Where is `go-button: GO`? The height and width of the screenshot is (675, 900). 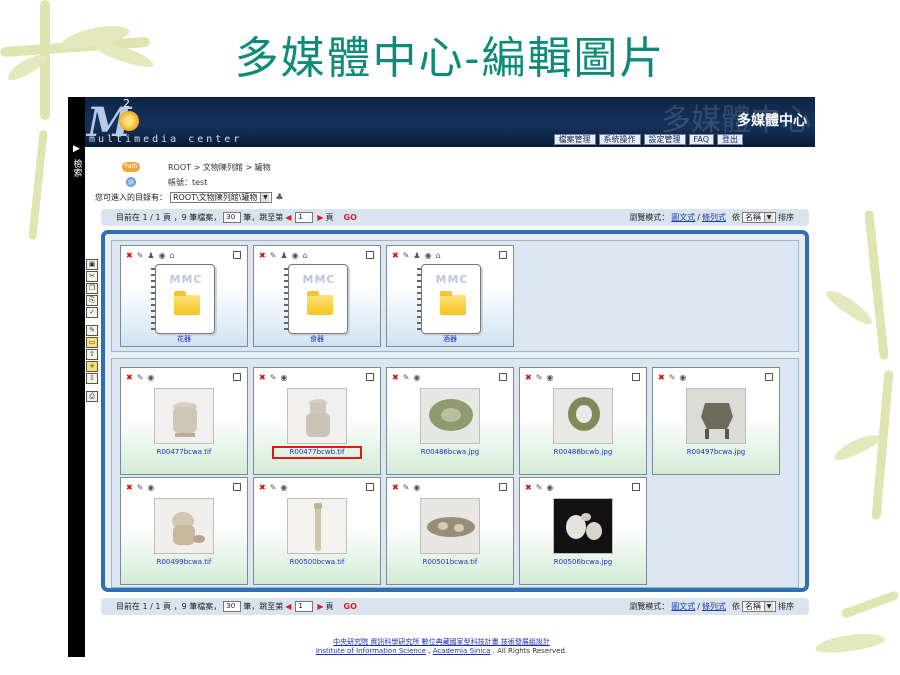 go-button: GO is located at coordinates (350, 606).